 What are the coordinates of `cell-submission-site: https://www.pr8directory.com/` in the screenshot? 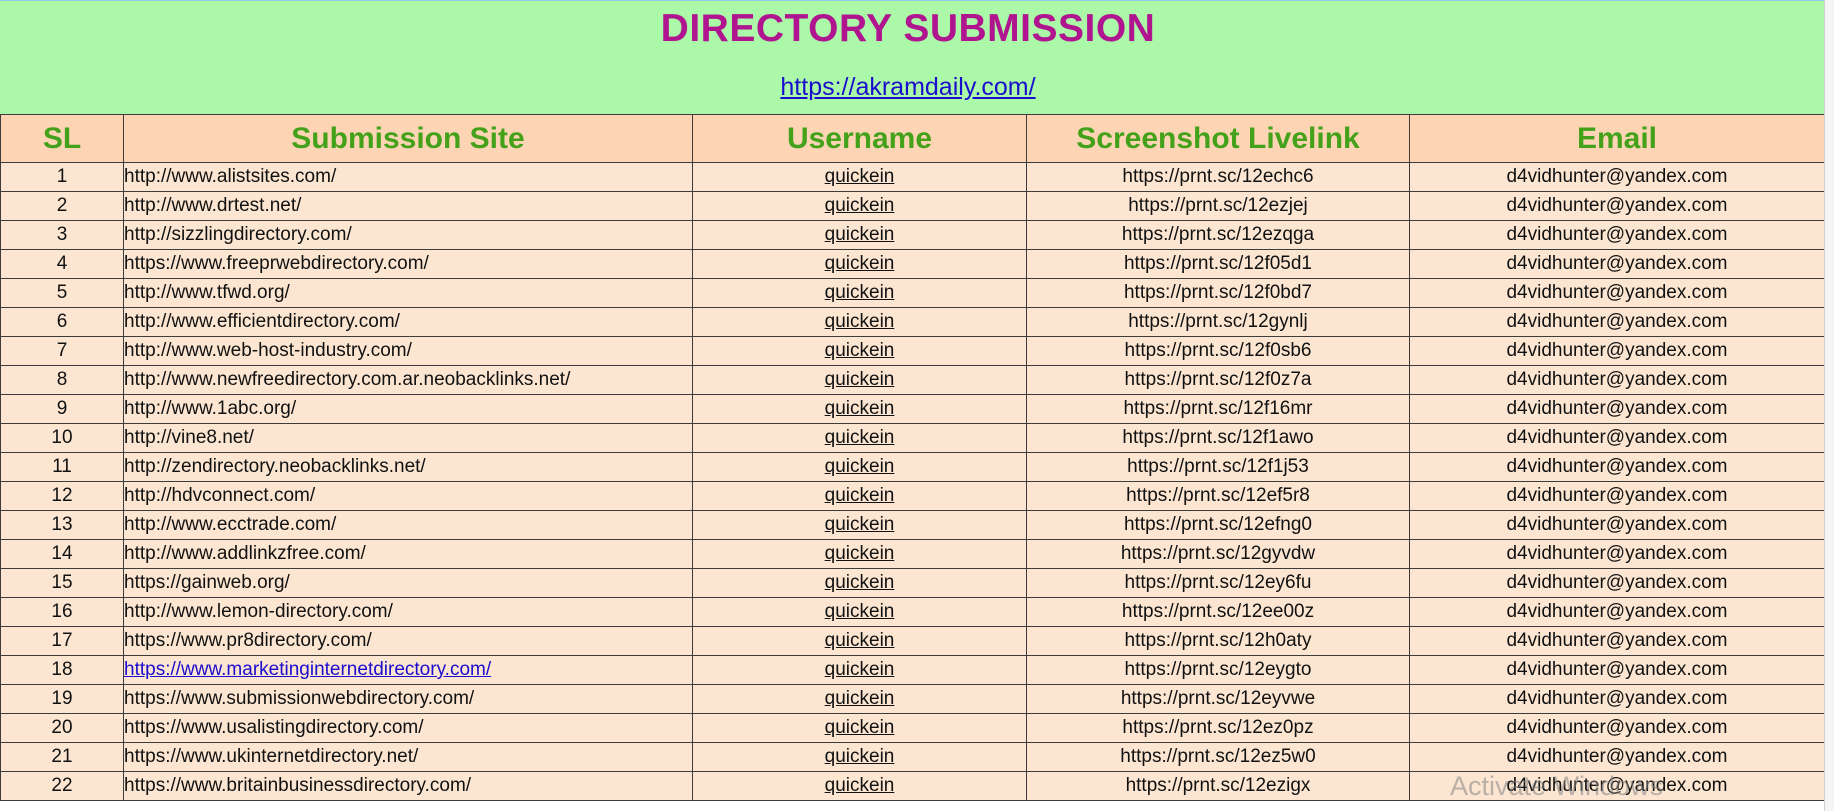 It's located at (408, 641).